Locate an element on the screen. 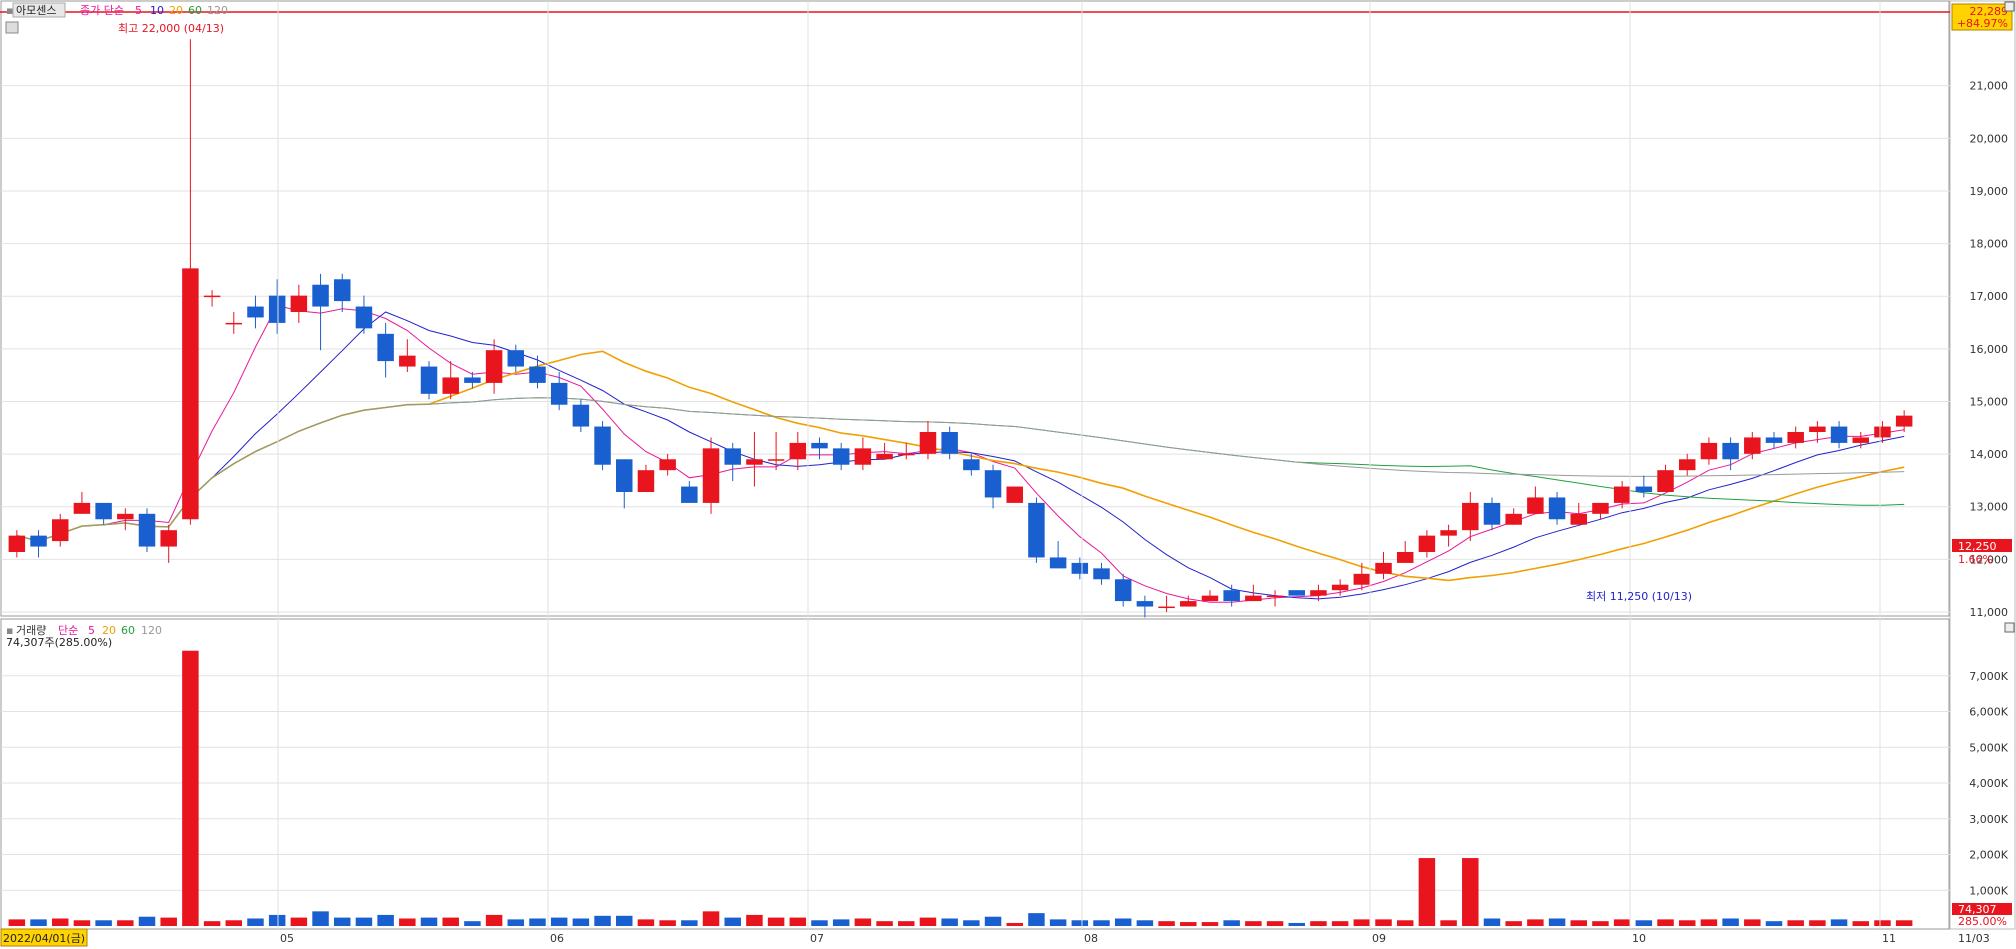  ma-10-label: 10 is located at coordinates (157, 10).